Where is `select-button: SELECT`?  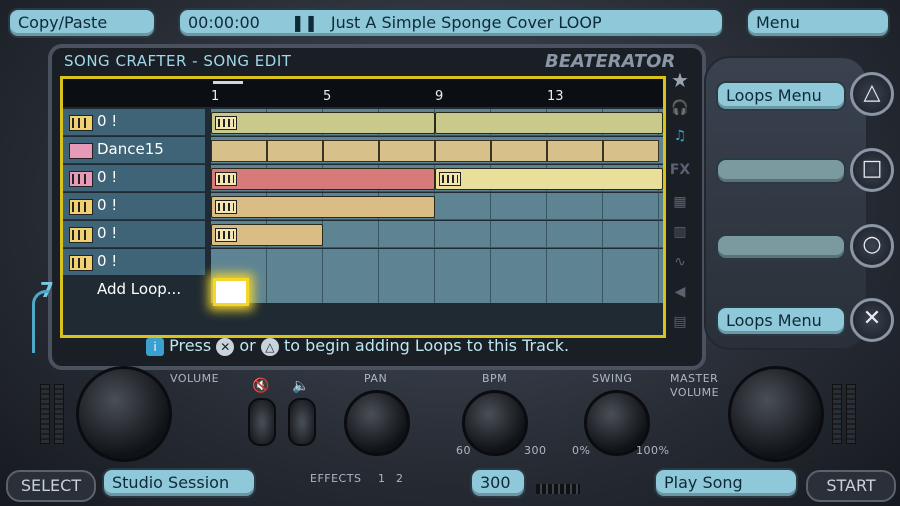
select-button: SELECT is located at coordinates (51, 486).